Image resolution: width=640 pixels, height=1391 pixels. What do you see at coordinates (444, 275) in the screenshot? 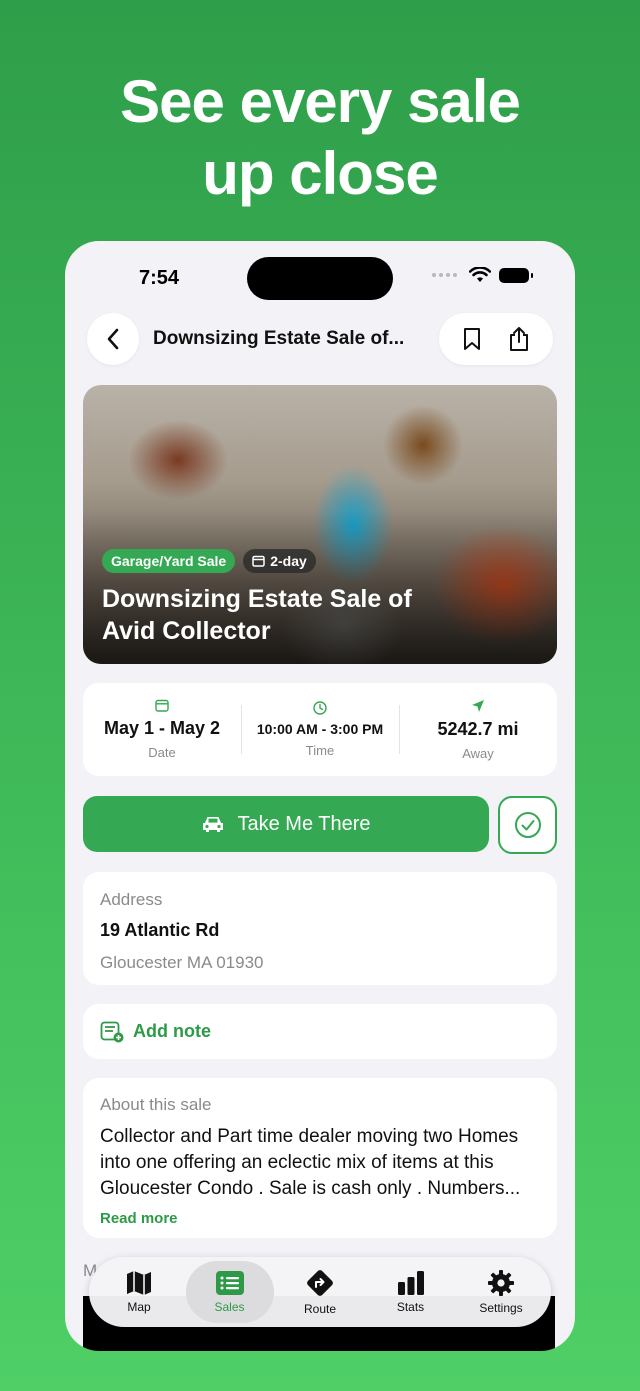
I see `signal-icon` at bounding box center [444, 275].